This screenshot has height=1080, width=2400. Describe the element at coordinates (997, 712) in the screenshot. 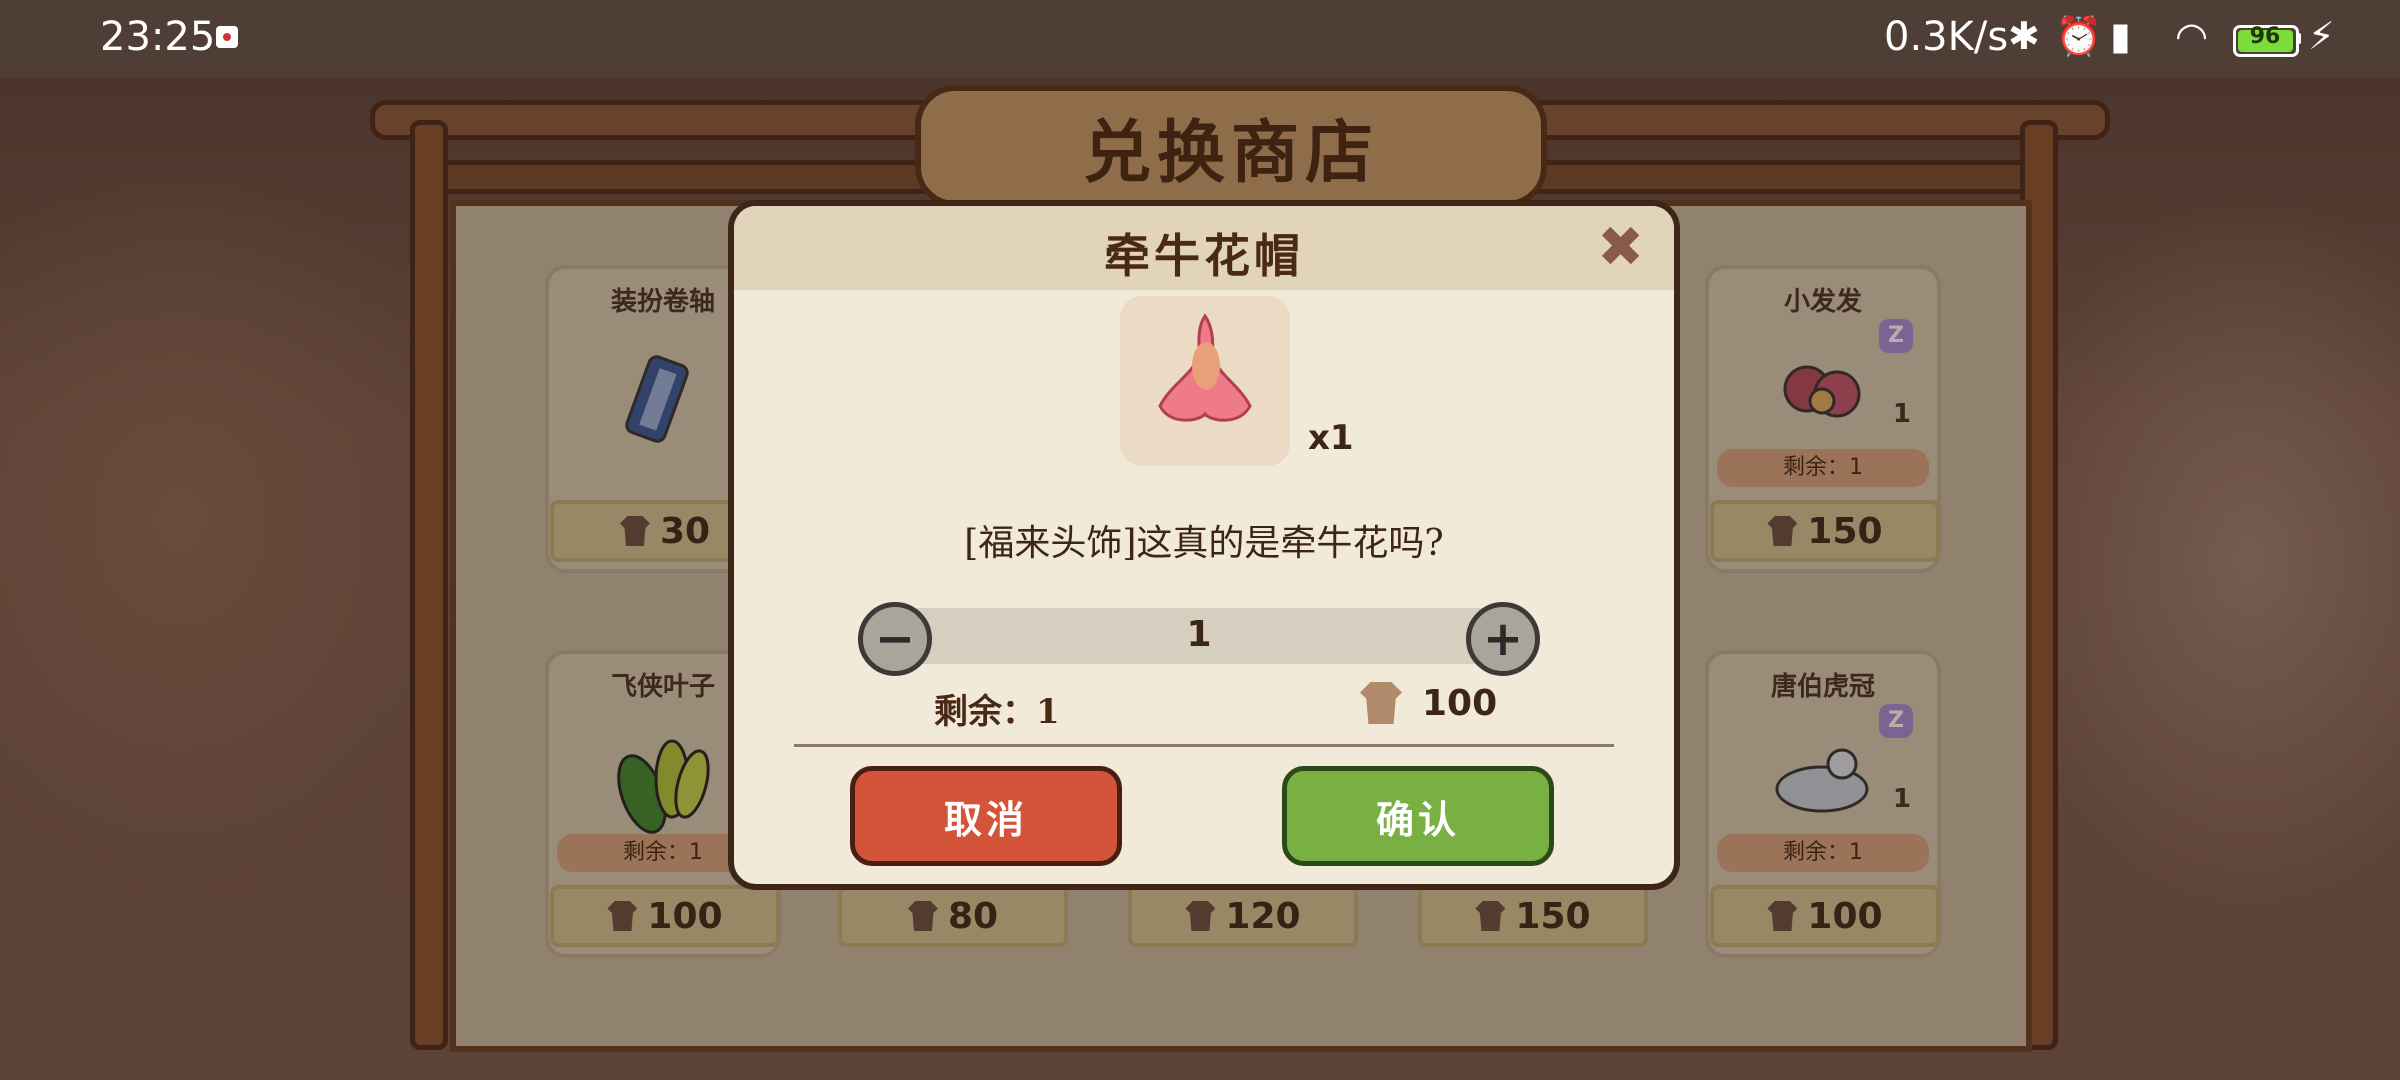

I see `remaining-count: 剩余：1` at that location.